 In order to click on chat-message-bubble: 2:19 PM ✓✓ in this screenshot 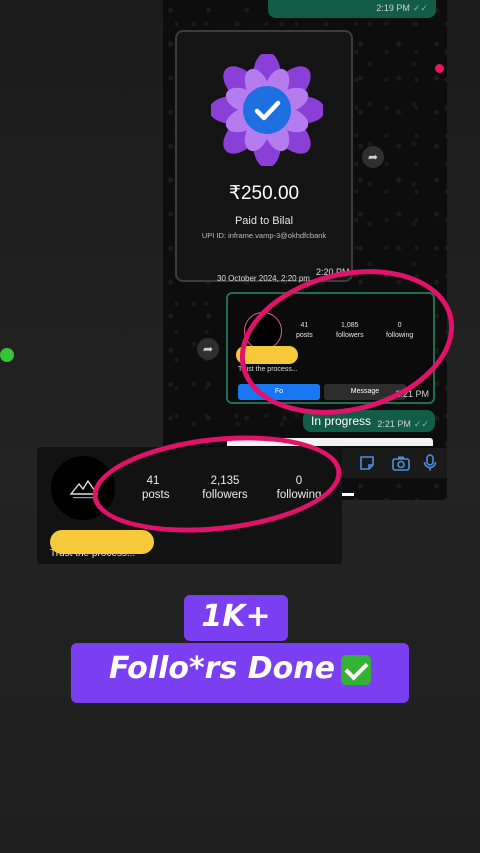, I will do `click(352, 9)`.